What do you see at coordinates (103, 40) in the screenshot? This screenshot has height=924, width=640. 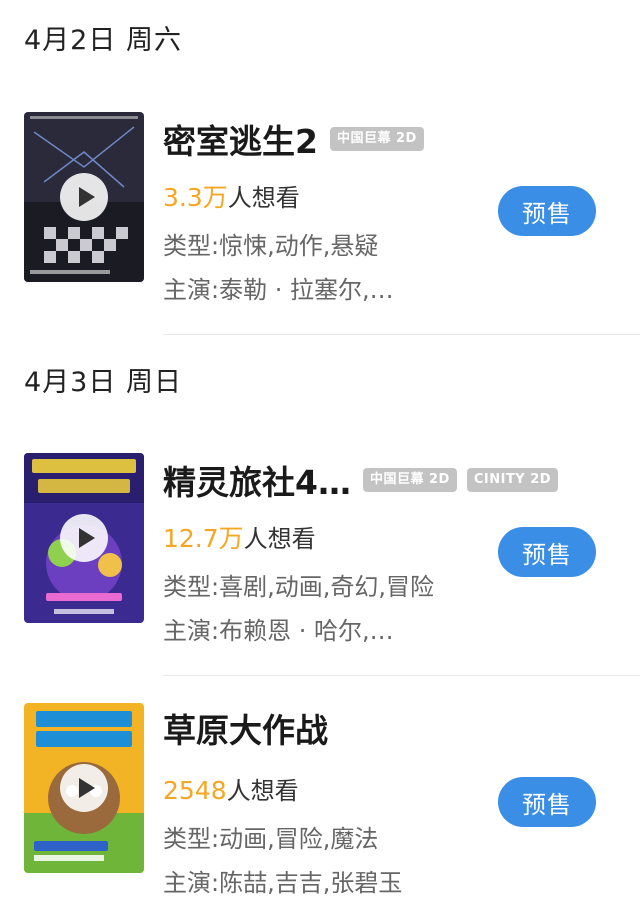 I see `date-header: 4月2日 周六` at bounding box center [103, 40].